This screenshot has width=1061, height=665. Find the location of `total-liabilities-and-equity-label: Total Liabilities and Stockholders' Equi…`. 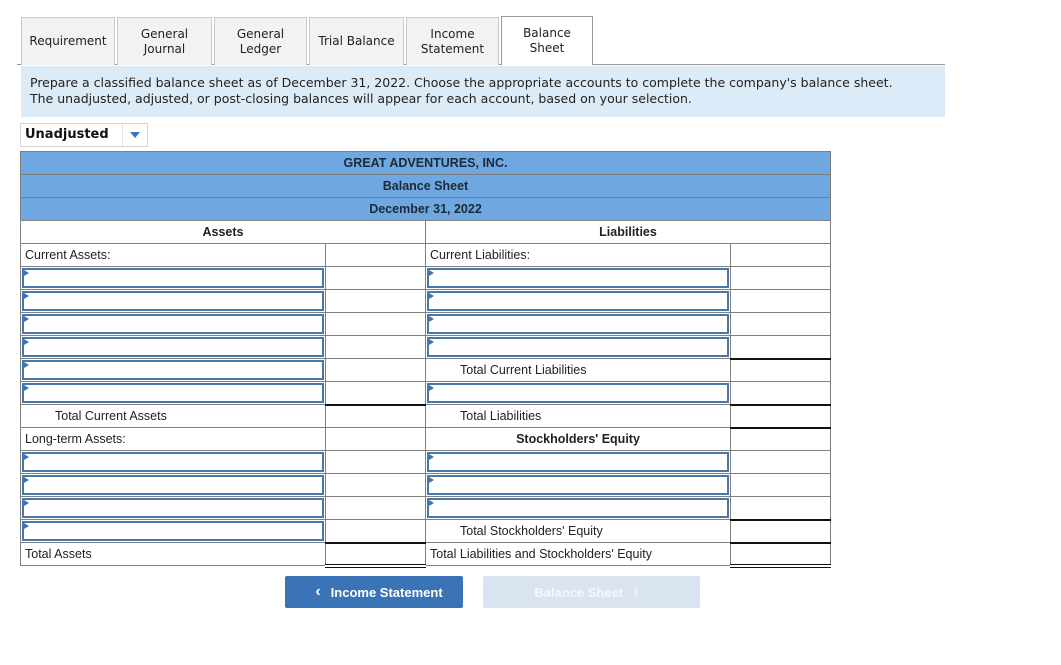

total-liabilities-and-equity-label: Total Liabilities and Stockholders' Equi… is located at coordinates (578, 554).